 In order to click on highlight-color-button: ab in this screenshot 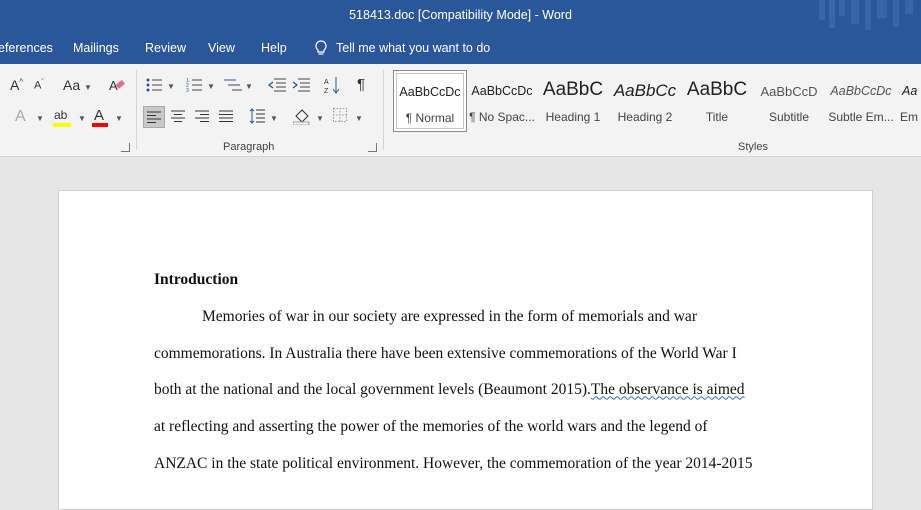, I will do `click(65, 119)`.